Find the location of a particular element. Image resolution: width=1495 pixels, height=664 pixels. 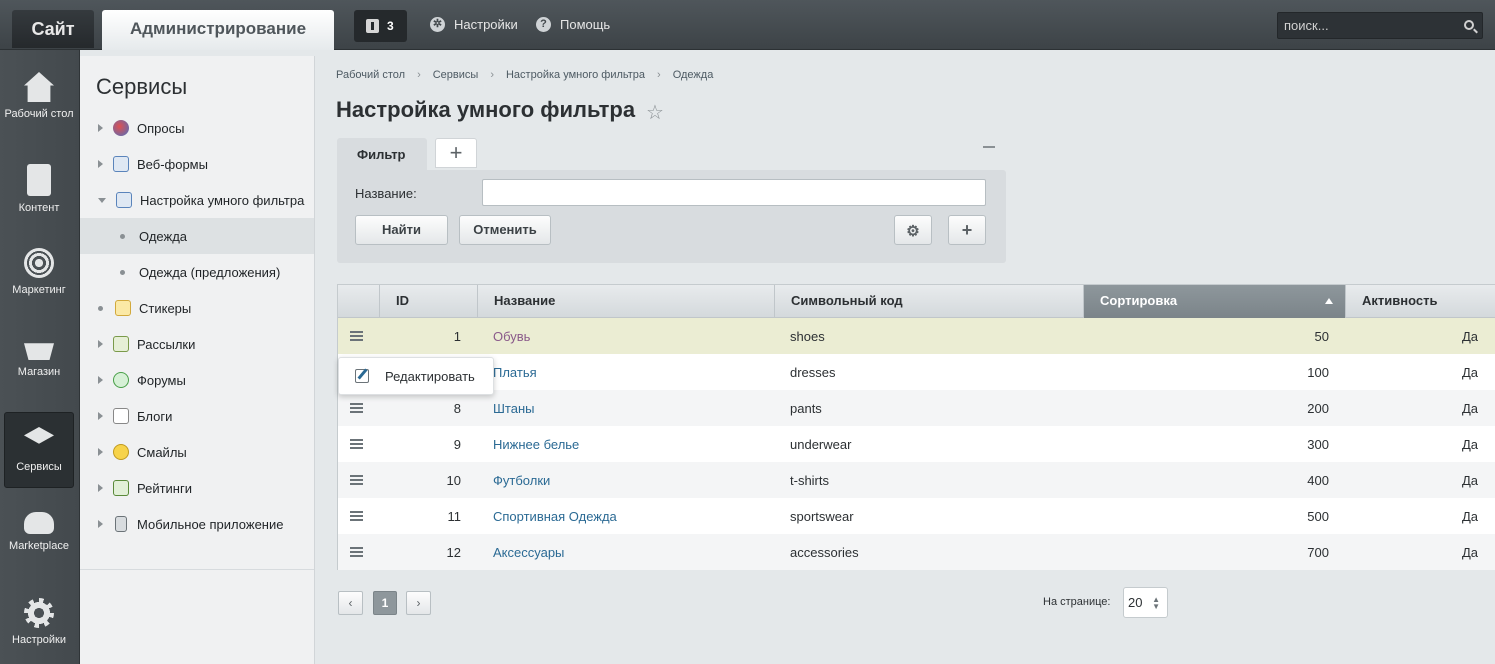

services-item-smart-filter: Настройка умного фильтра is located at coordinates (197, 200).